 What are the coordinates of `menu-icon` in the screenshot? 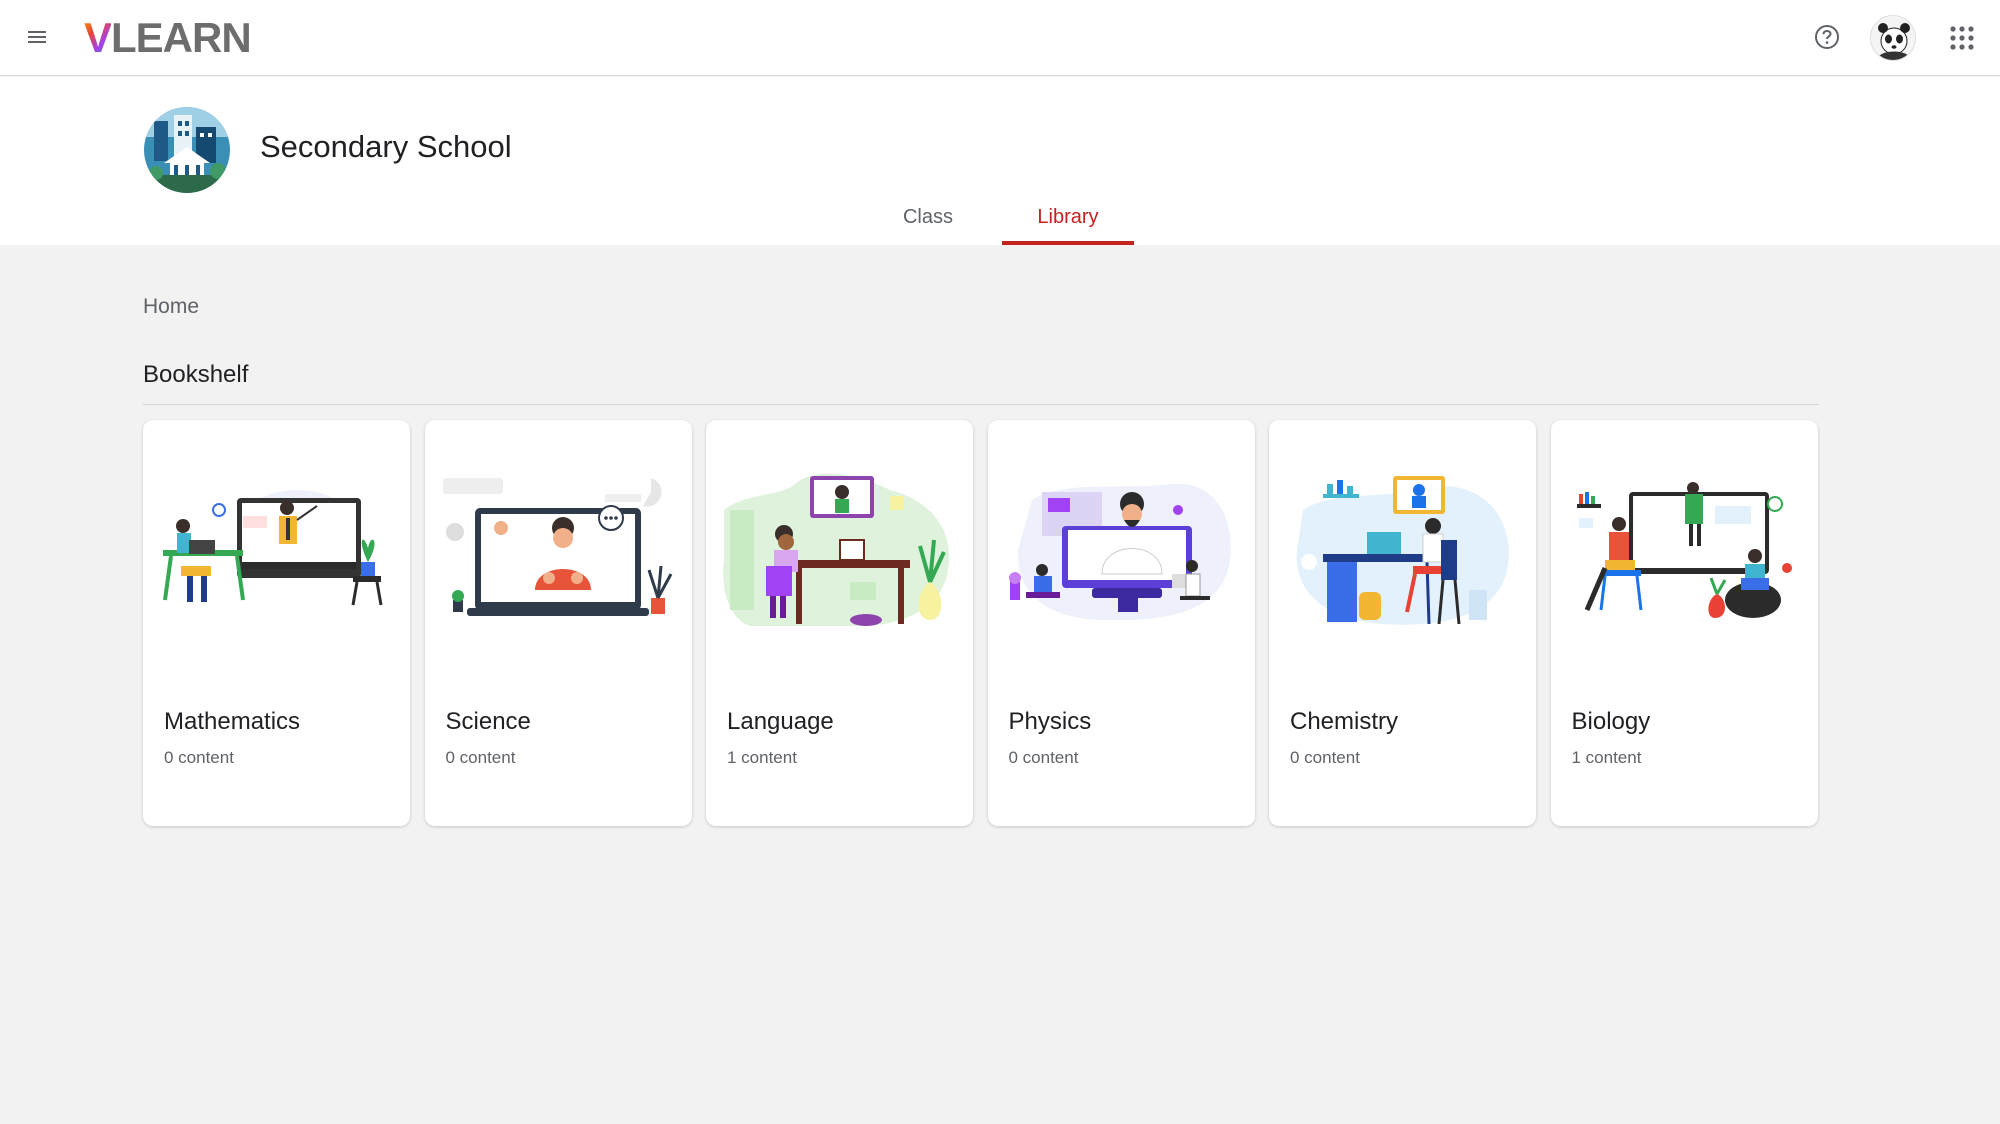 It's located at (37, 37).